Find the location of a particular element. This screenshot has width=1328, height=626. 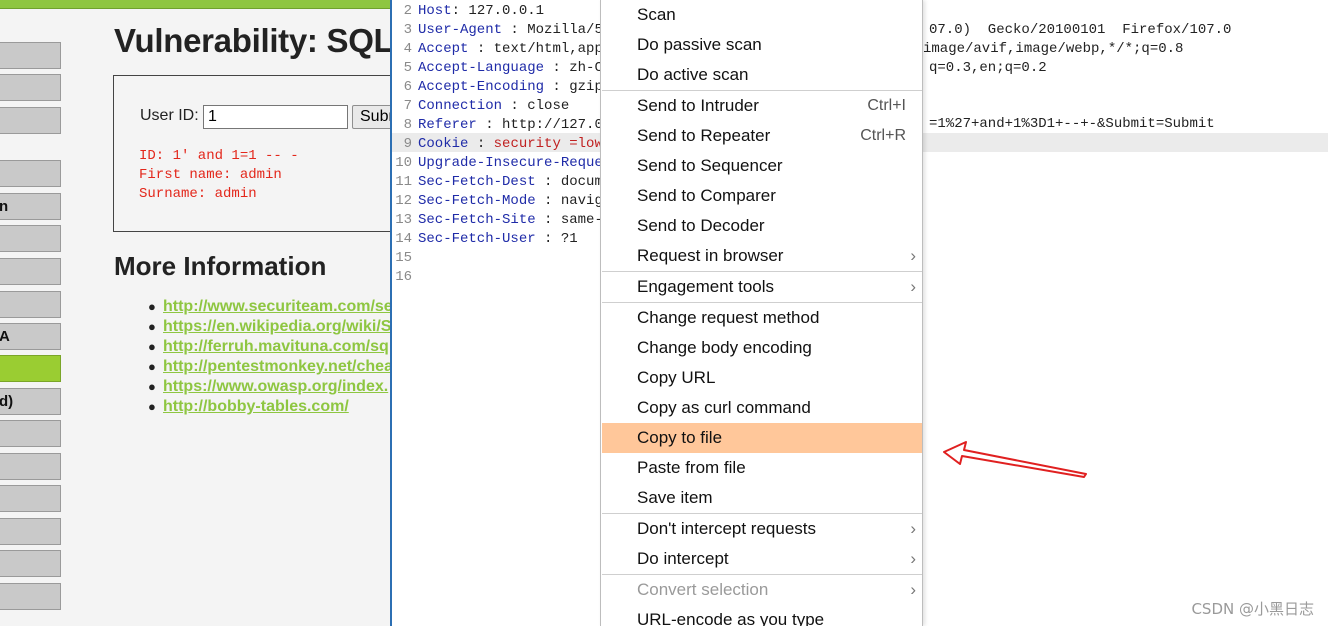

menu-item-label: Copy URL is located at coordinates (676, 377).